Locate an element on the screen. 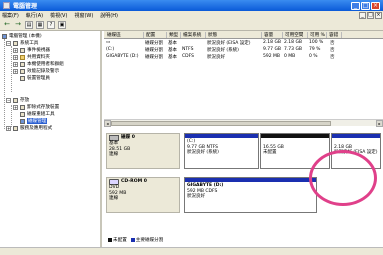 The height and width of the screenshot is (255, 383). col-filesystem: 檔案系統 is located at coordinates (194, 35).